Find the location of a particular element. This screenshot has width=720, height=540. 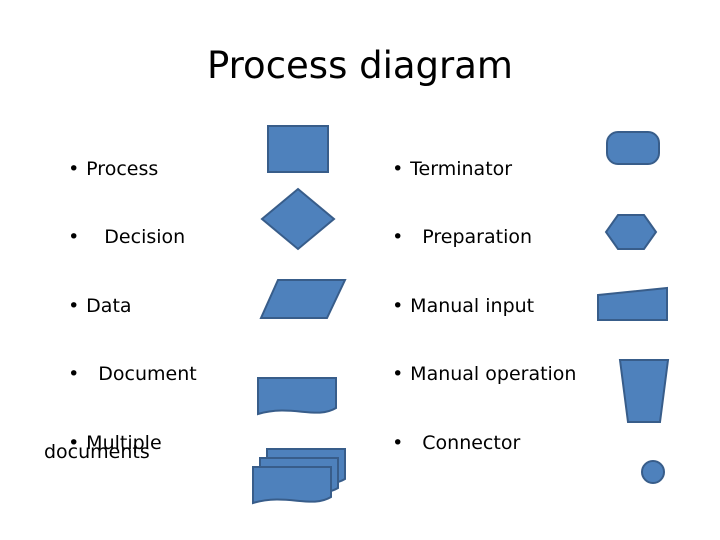

list-item-label: Terminator is located at coordinates (461, 169).